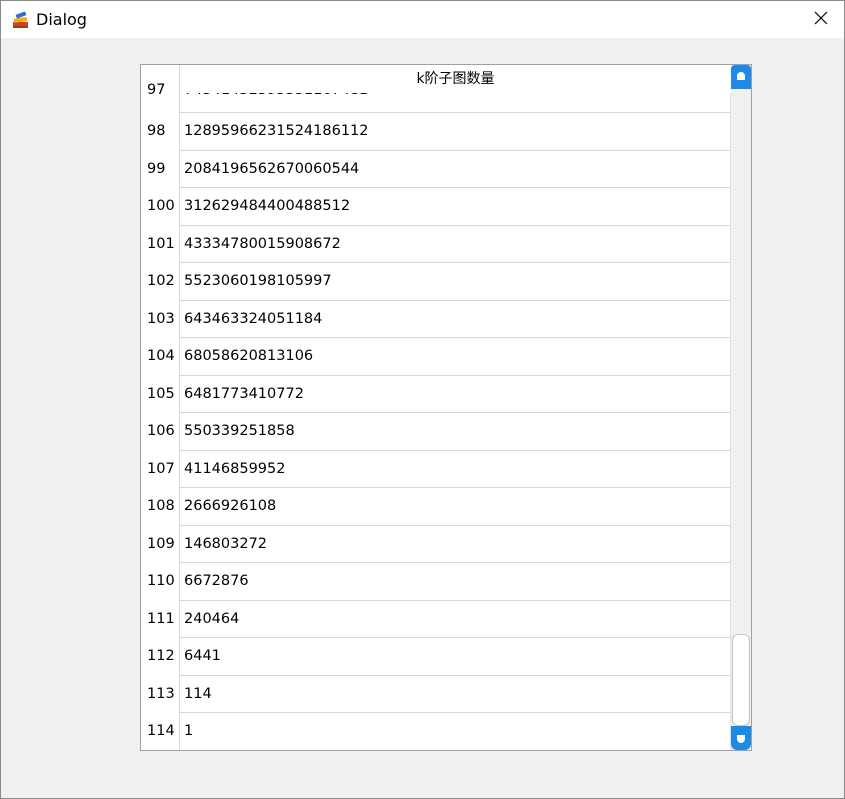  I want to click on row-index: 102, so click(161, 281).